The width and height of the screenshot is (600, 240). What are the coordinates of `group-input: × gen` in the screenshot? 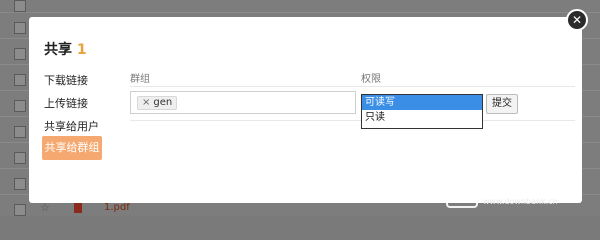 It's located at (243, 102).